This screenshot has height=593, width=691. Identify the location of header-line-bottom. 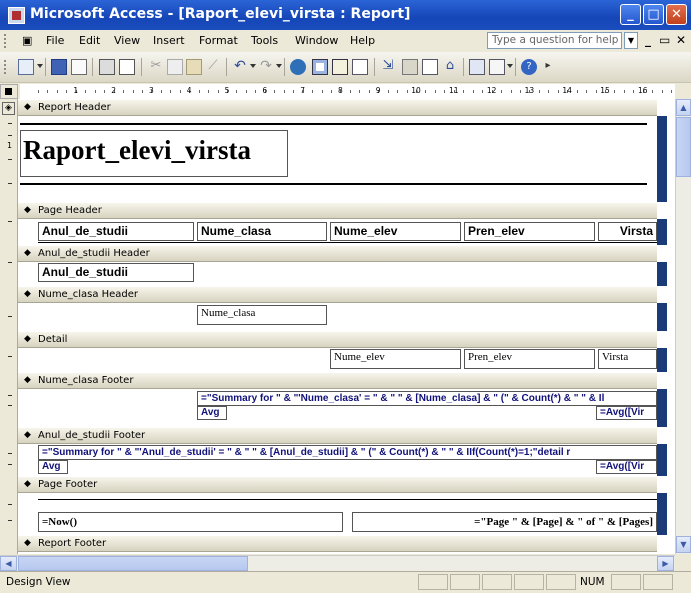
(333, 184).